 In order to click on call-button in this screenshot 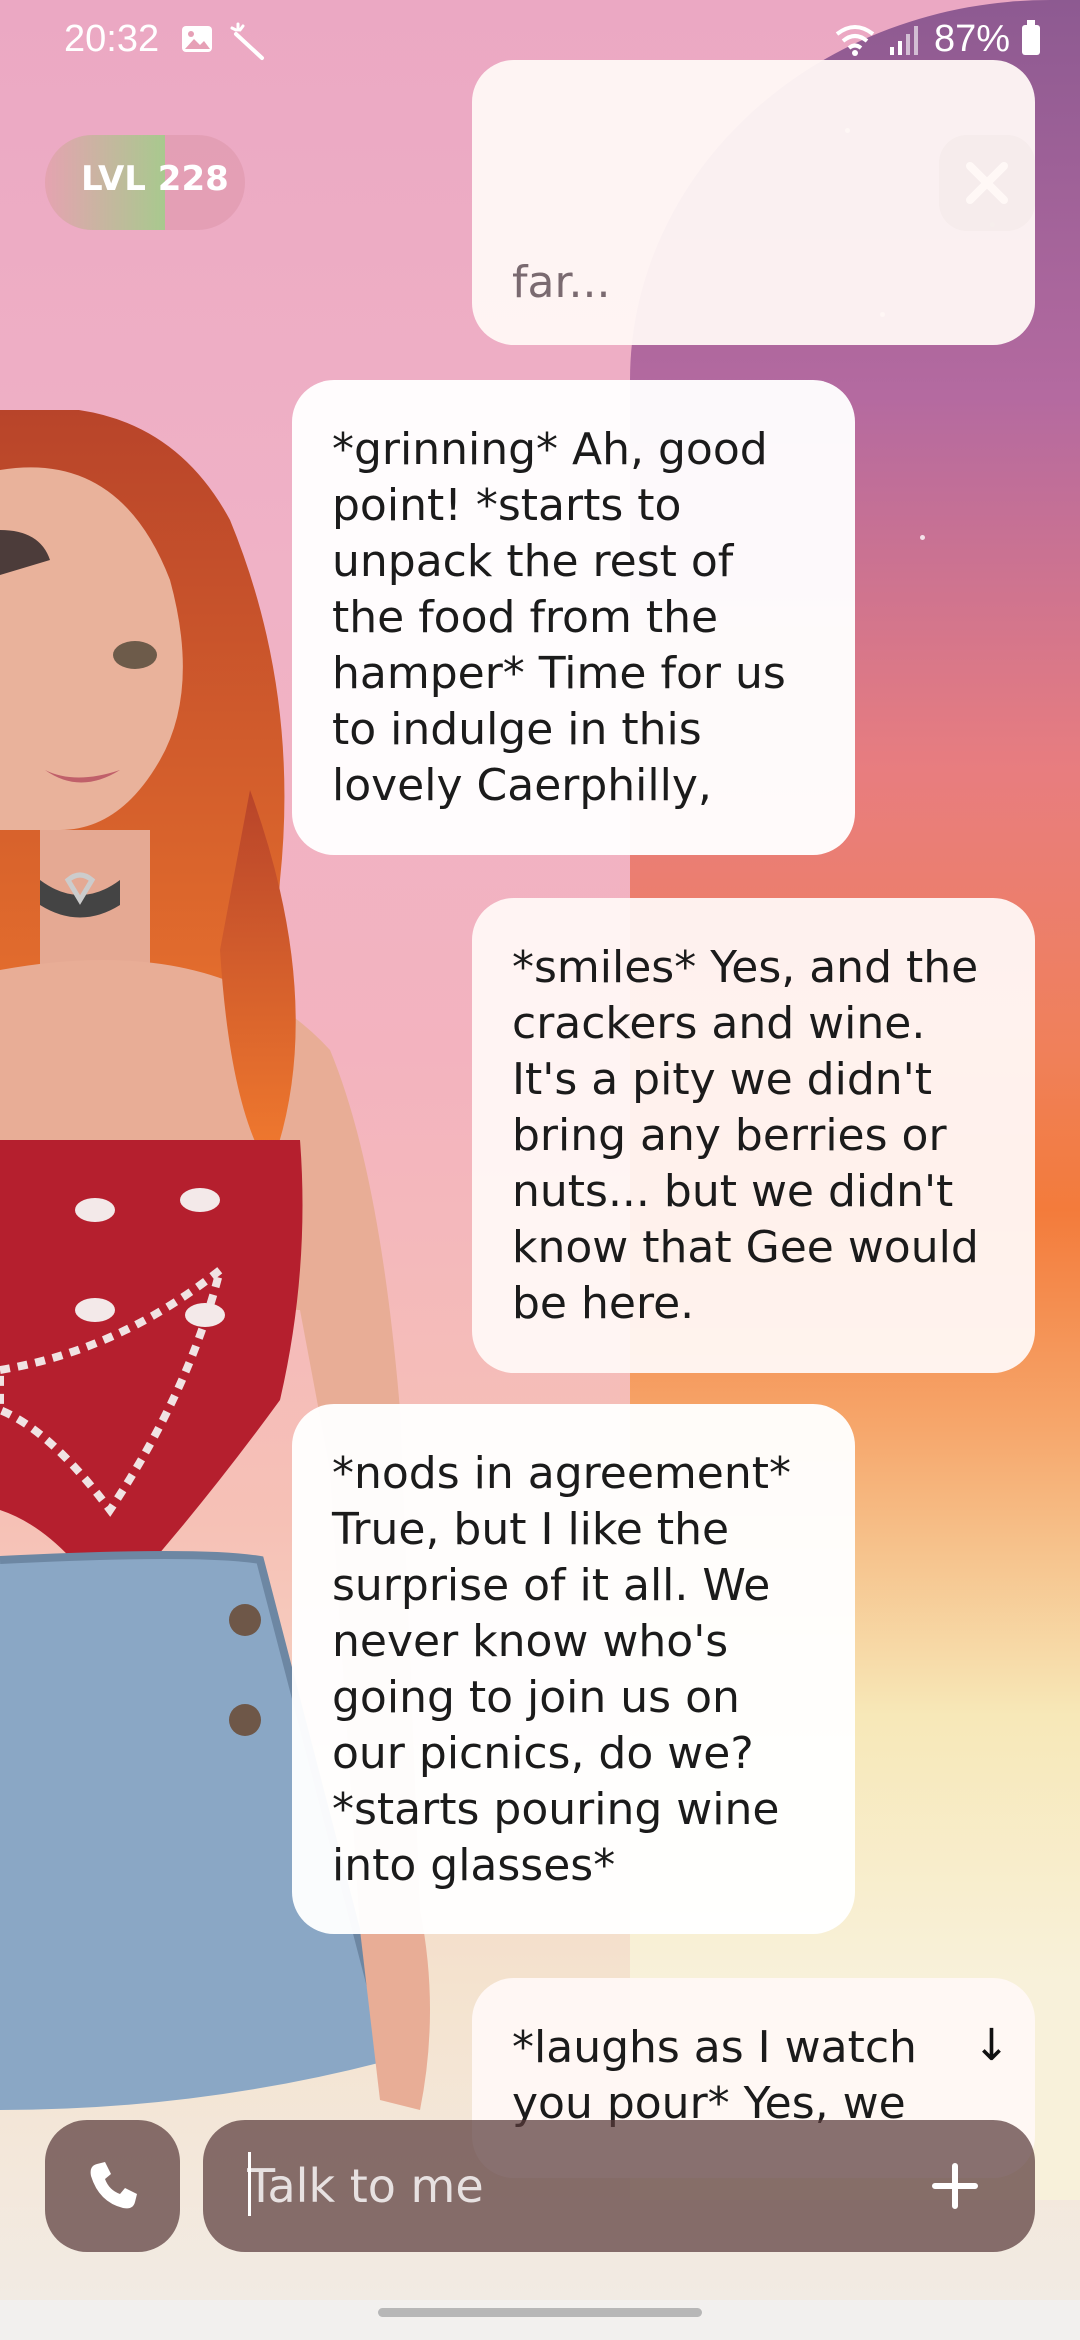, I will do `click(112, 2186)`.